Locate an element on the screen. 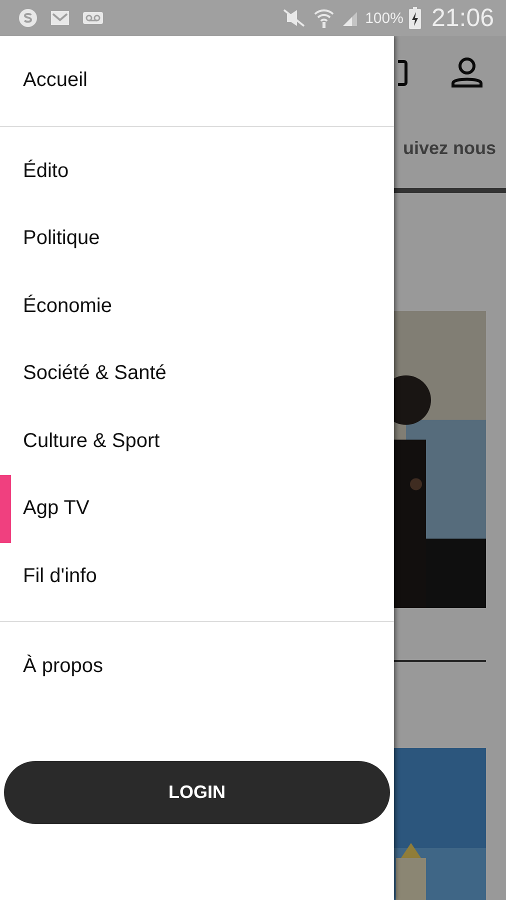 Image resolution: width=506 pixels, height=900 pixels. menu-item: Politique is located at coordinates (197, 238).